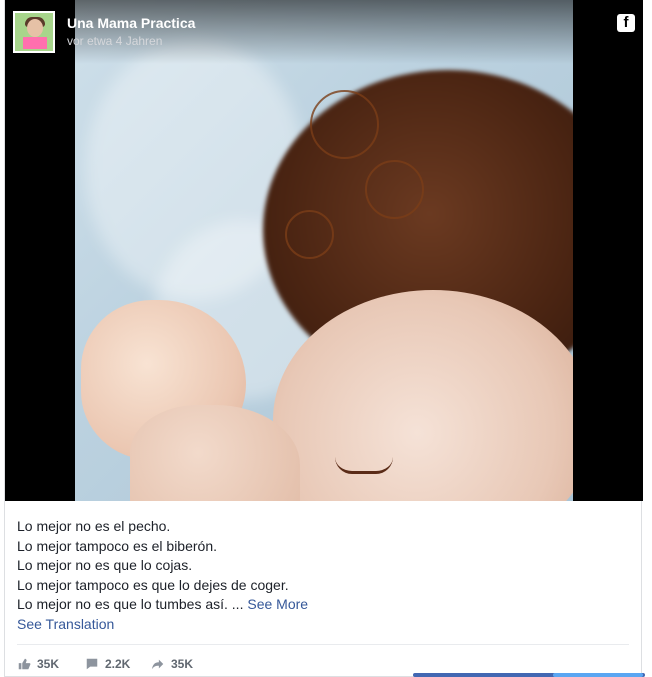  I want to click on closed-eye, so click(364, 465).